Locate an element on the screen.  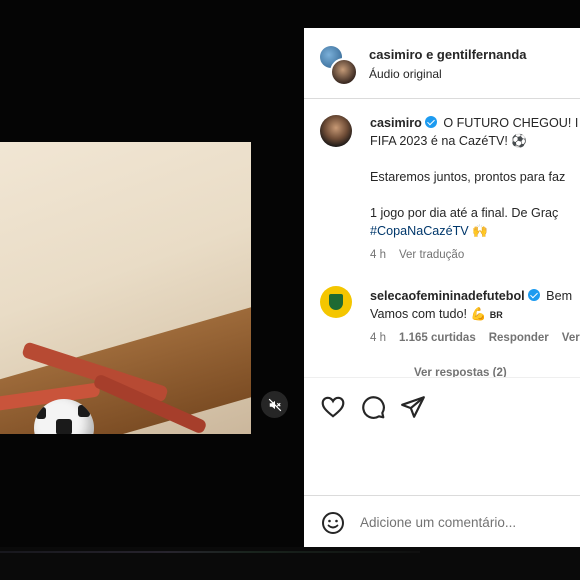
progress-line is located at coordinates (210, 552).